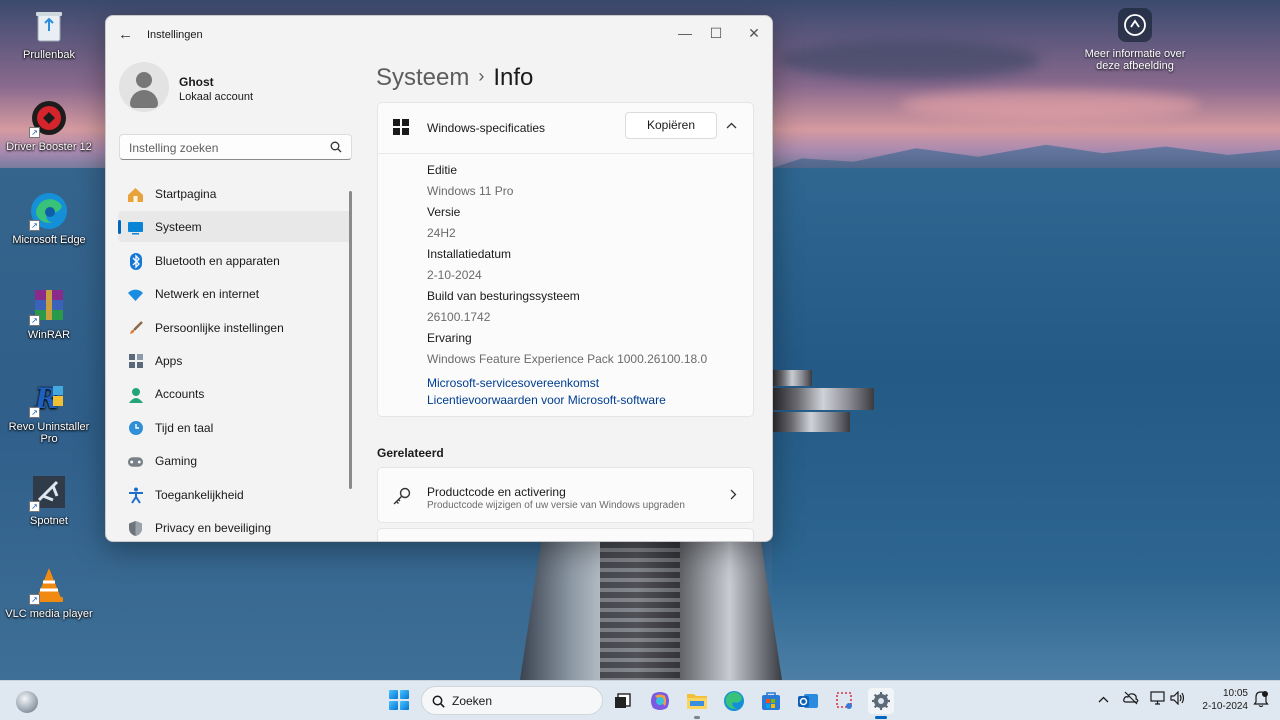 This screenshot has height=720, width=1280. I want to click on wallpaper-pier-steps, so click(640, 611).